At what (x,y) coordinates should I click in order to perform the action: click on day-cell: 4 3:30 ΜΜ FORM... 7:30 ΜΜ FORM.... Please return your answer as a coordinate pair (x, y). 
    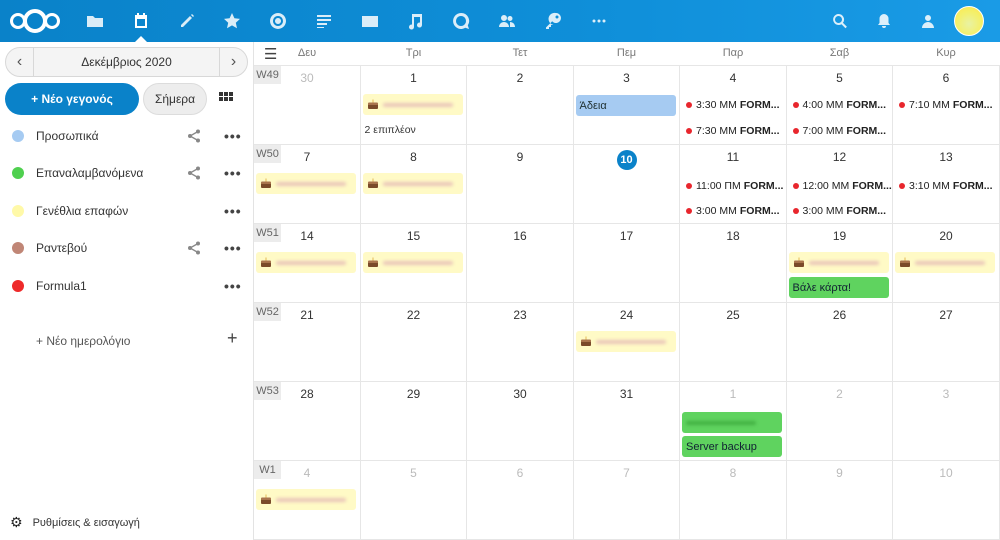
    Looking at the image, I should click on (733, 105).